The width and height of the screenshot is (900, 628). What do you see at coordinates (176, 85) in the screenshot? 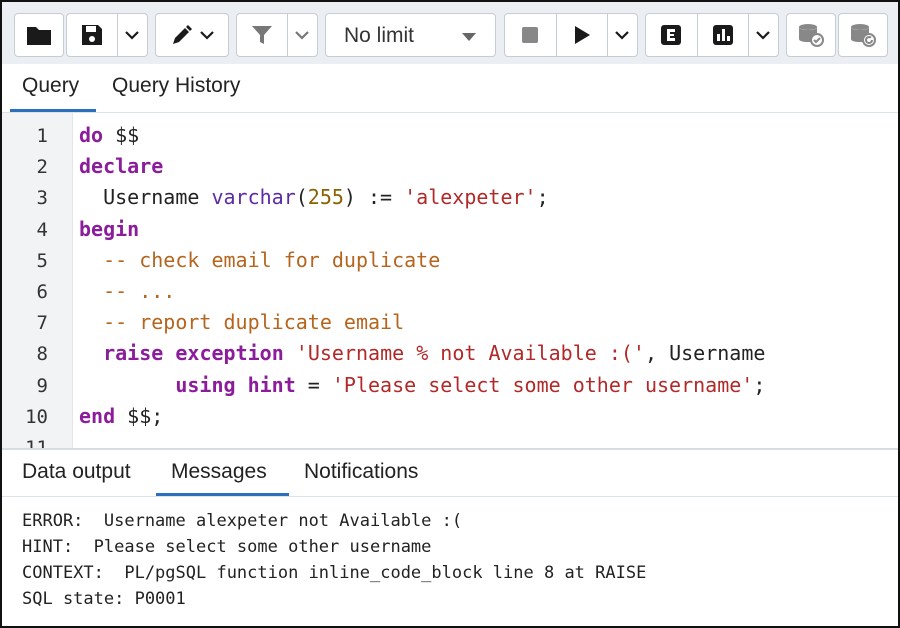
I see `tab-query-history-label: Query History` at bounding box center [176, 85].